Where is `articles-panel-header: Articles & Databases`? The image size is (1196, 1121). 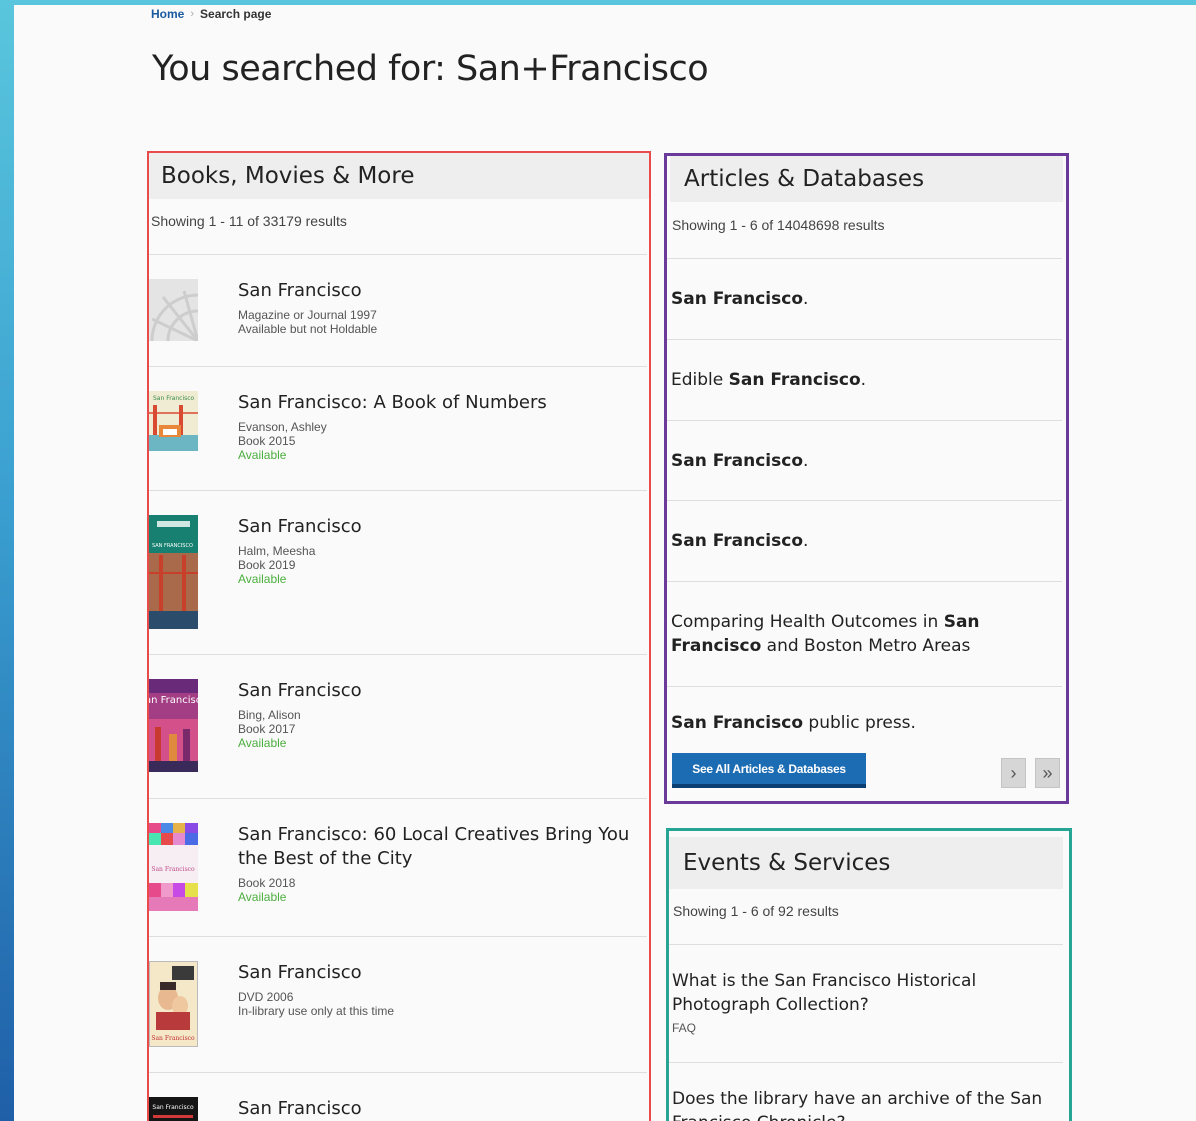
articles-panel-header: Articles & Databases is located at coordinates (866, 179).